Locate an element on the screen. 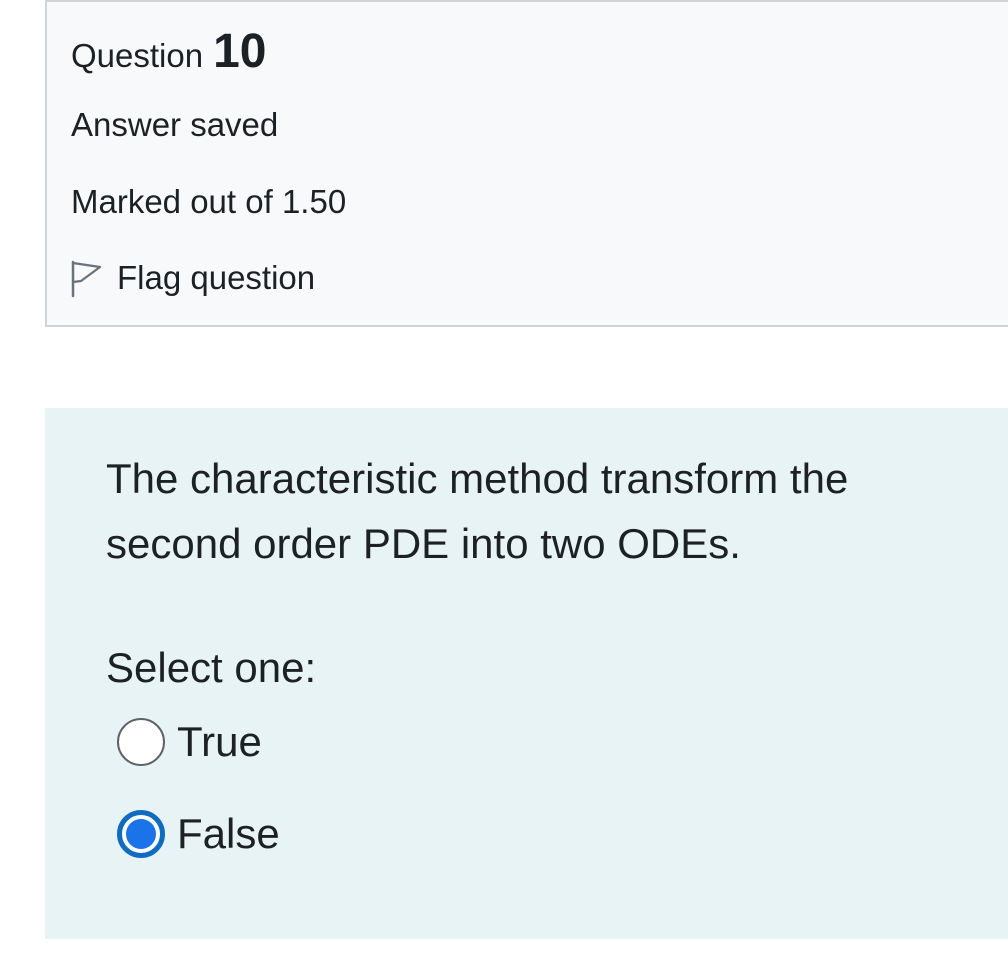  question-heading: Question 10 is located at coordinates (168, 51).